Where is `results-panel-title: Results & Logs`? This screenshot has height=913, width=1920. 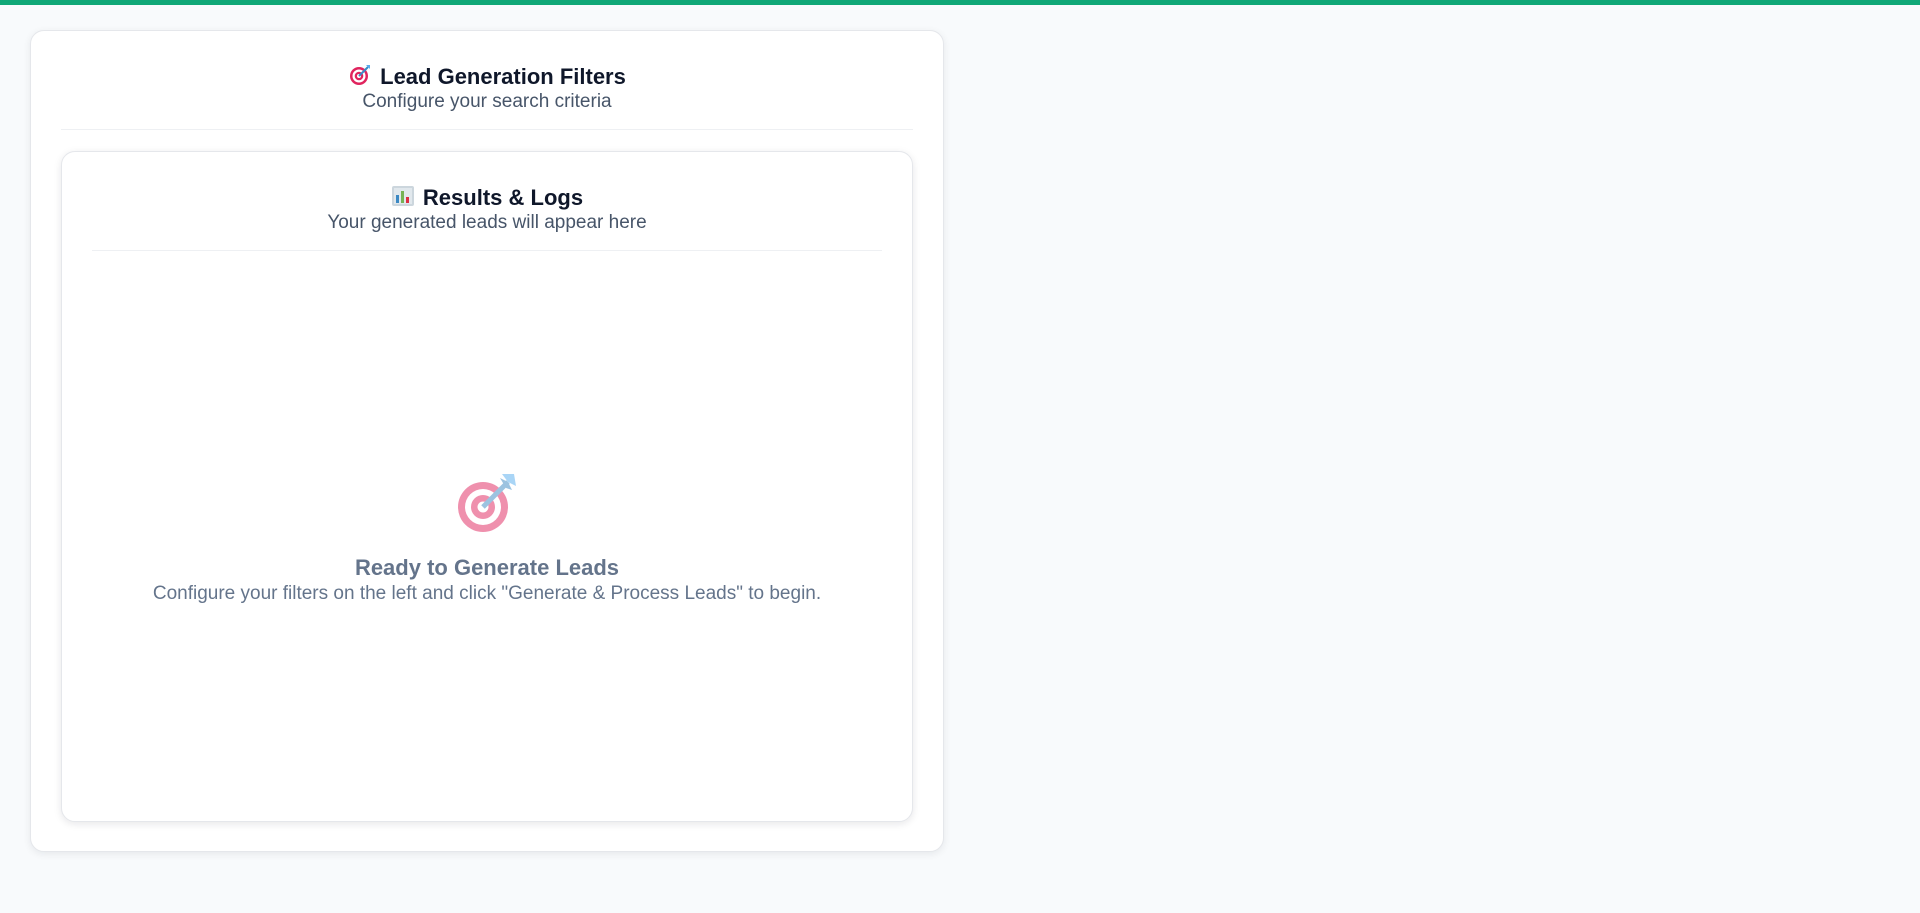 results-panel-title: Results & Logs is located at coordinates (503, 197).